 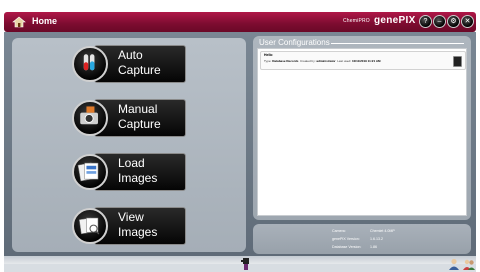 What do you see at coordinates (90, 172) in the screenshot?
I see `images-stack-icon` at bounding box center [90, 172].